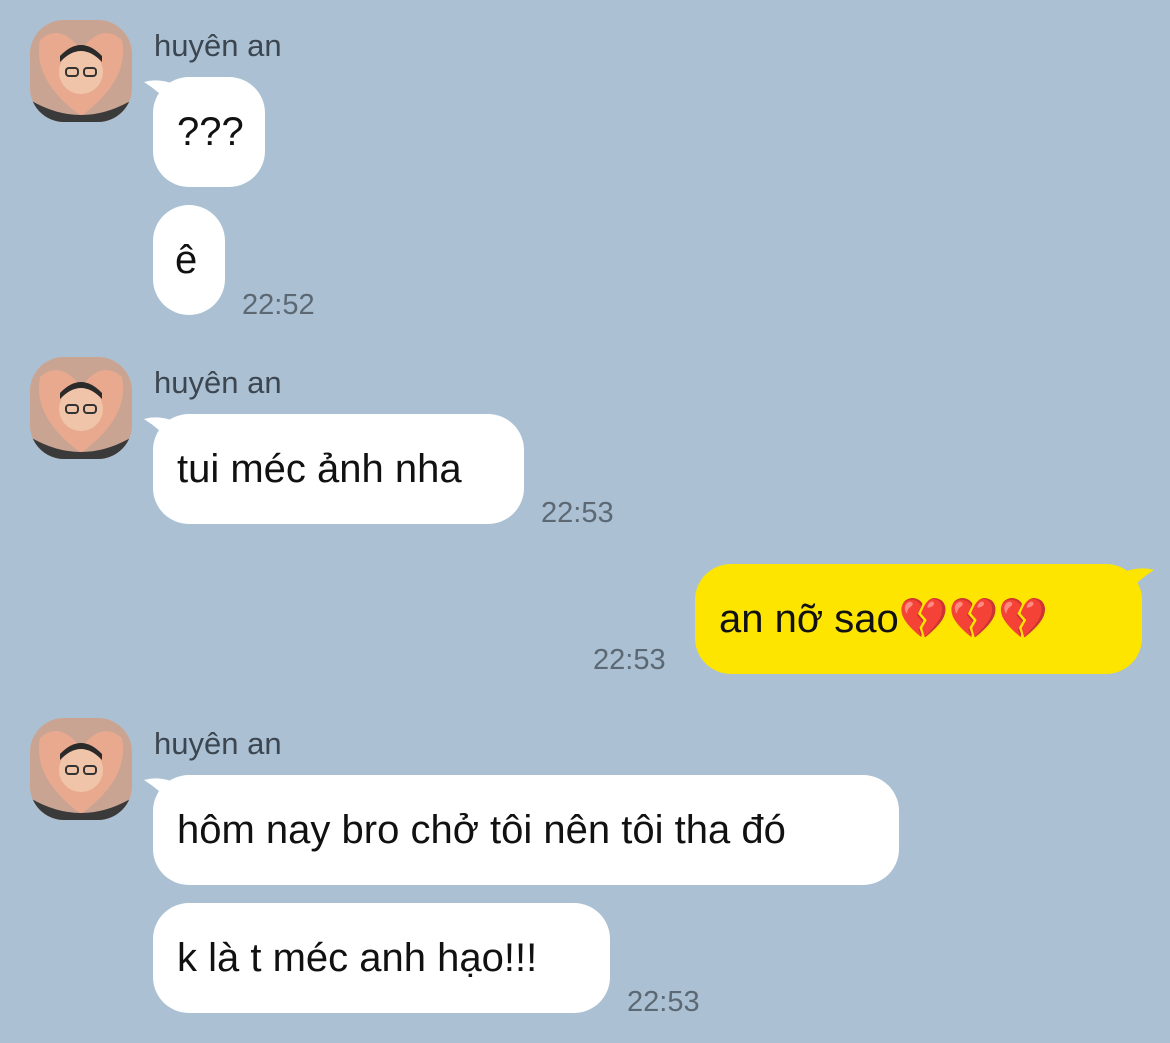 This screenshot has width=1170, height=1043. I want to click on bubble-tail, so click(1139, 582).